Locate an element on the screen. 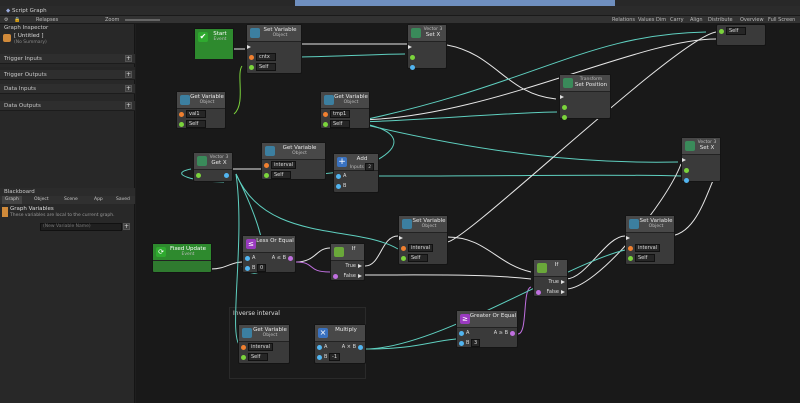  greater-or-equal-node: ≥ Greater Or Equal A A ≥ B B 3 is located at coordinates (487, 329).